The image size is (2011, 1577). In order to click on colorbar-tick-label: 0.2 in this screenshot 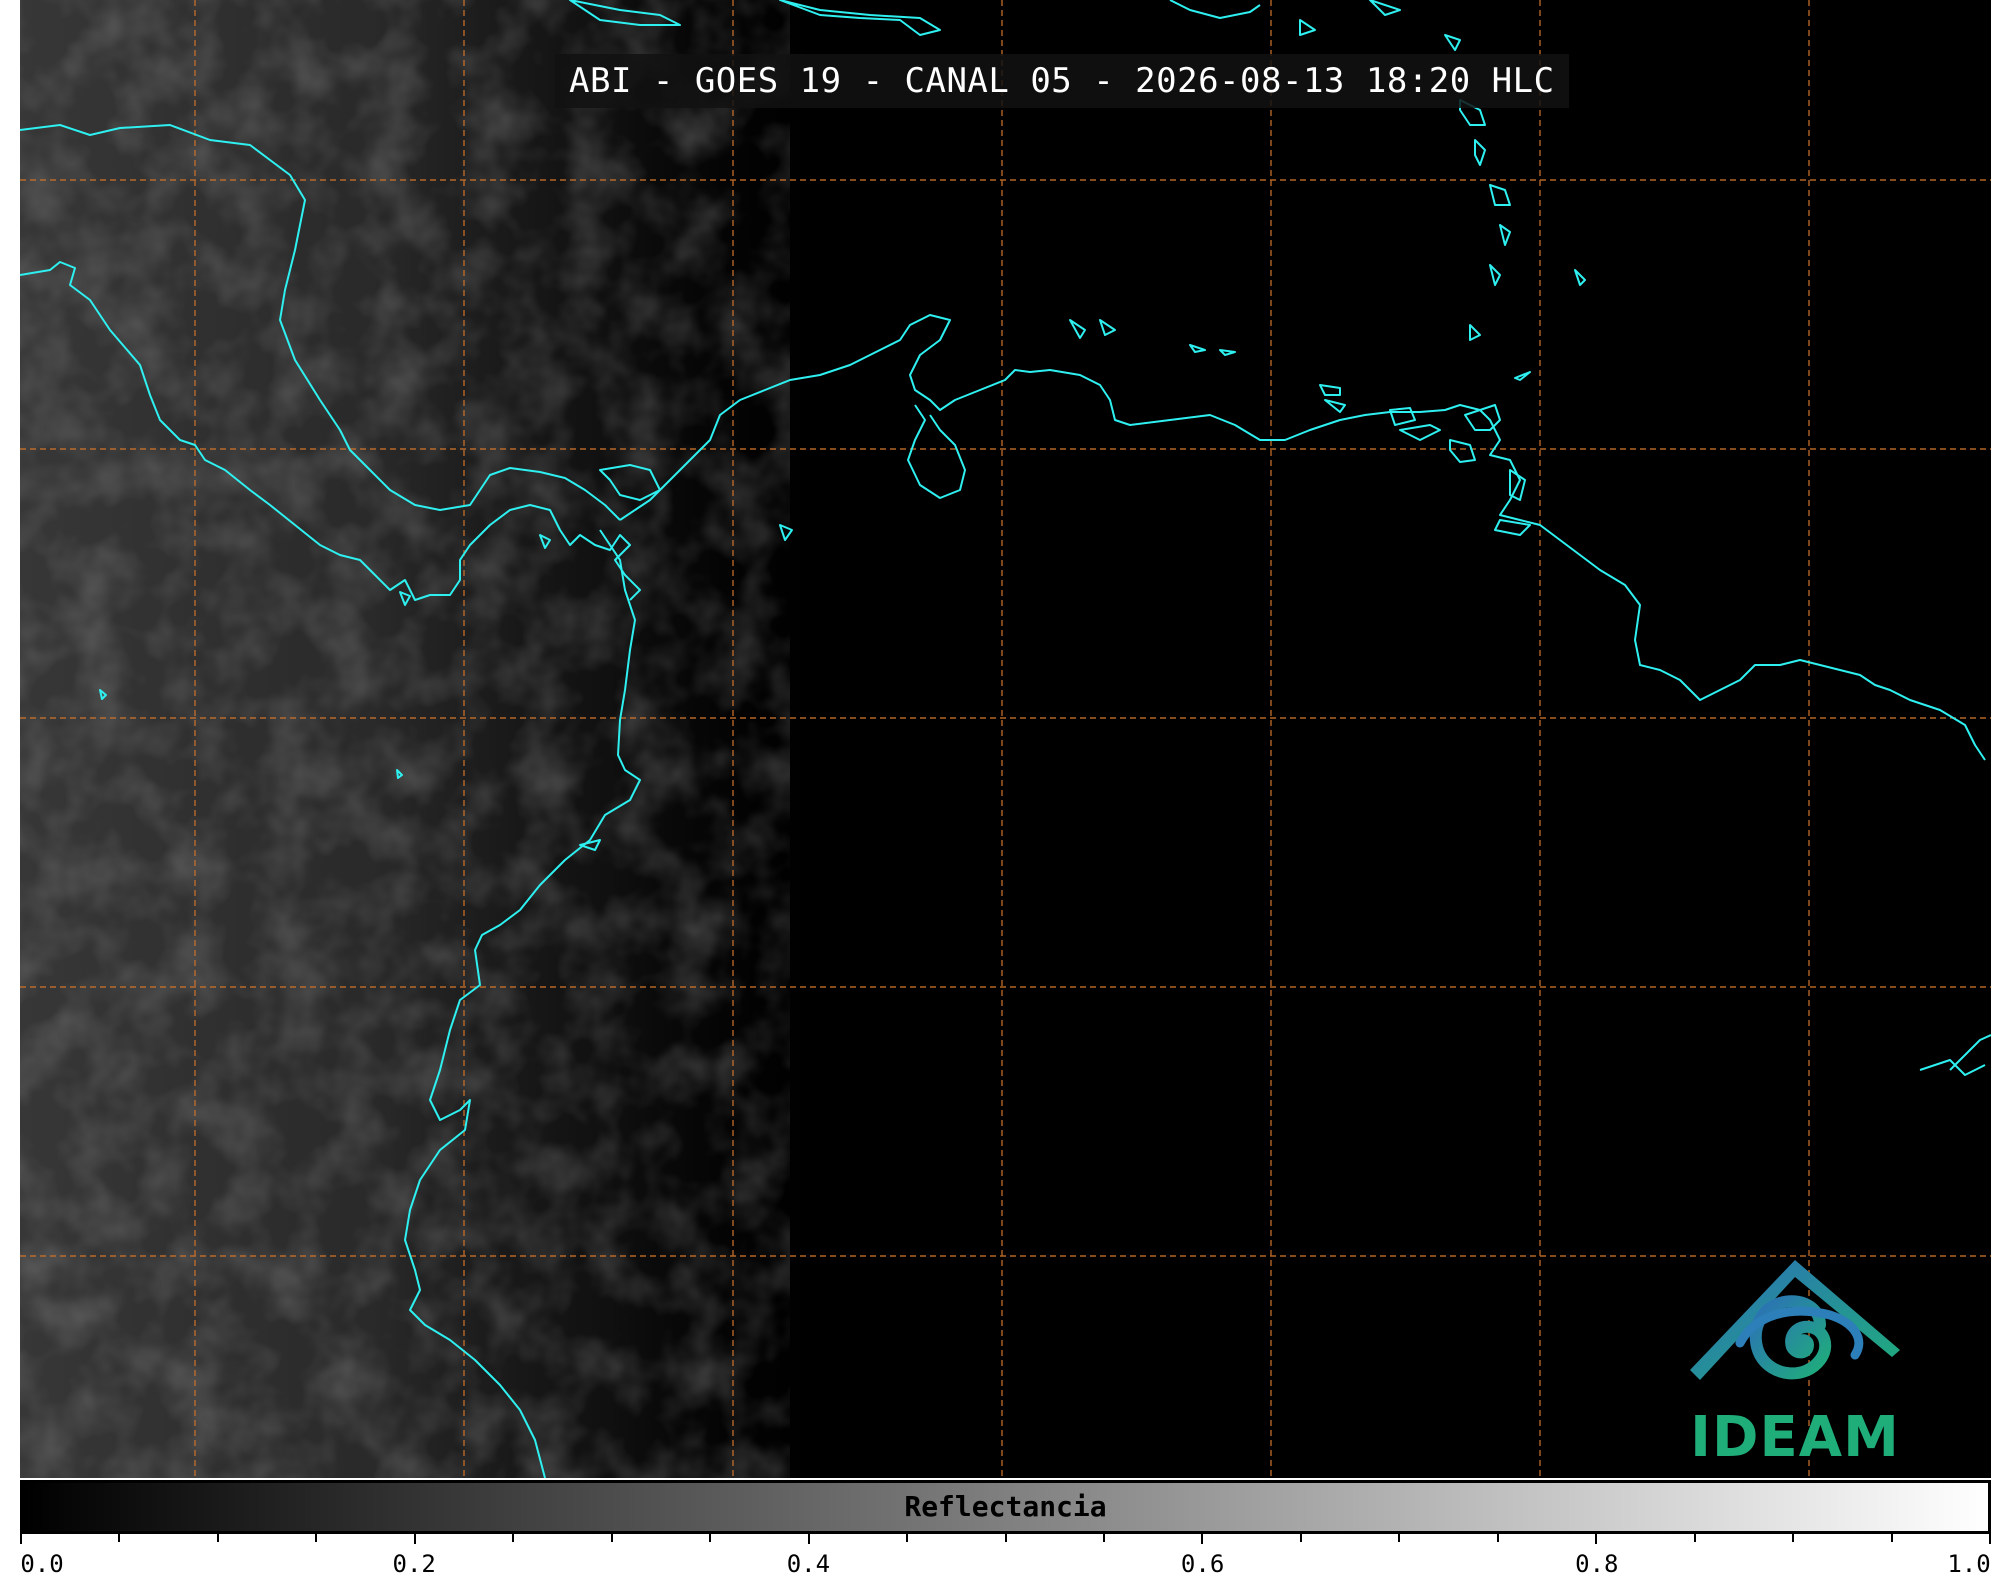, I will do `click(414, 1563)`.